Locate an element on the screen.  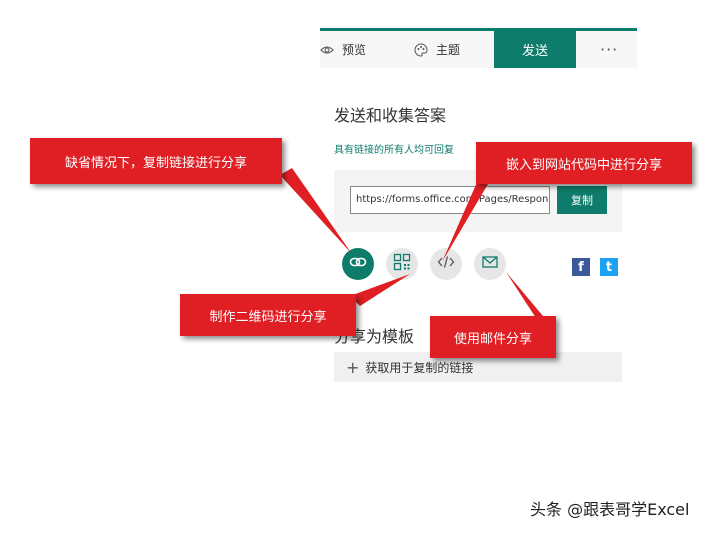
callout-qr-text: 制作二维码进行分享 is located at coordinates (268, 317).